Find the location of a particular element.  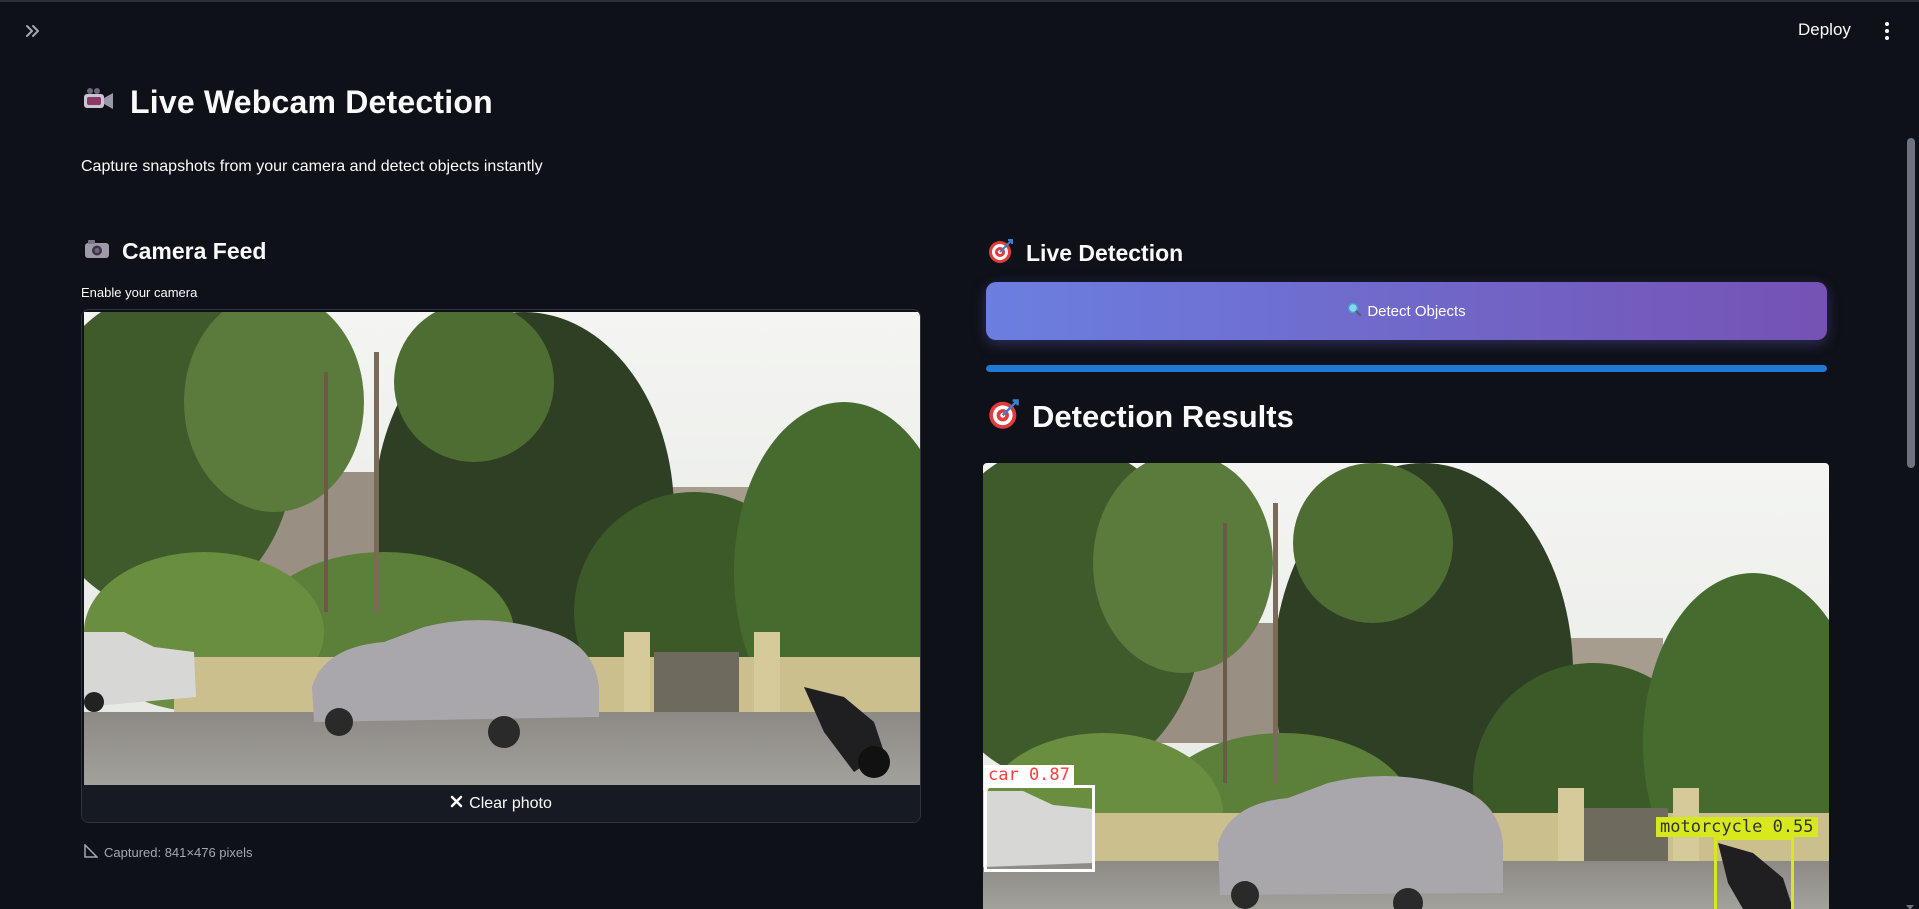

close-icon is located at coordinates (456, 804).